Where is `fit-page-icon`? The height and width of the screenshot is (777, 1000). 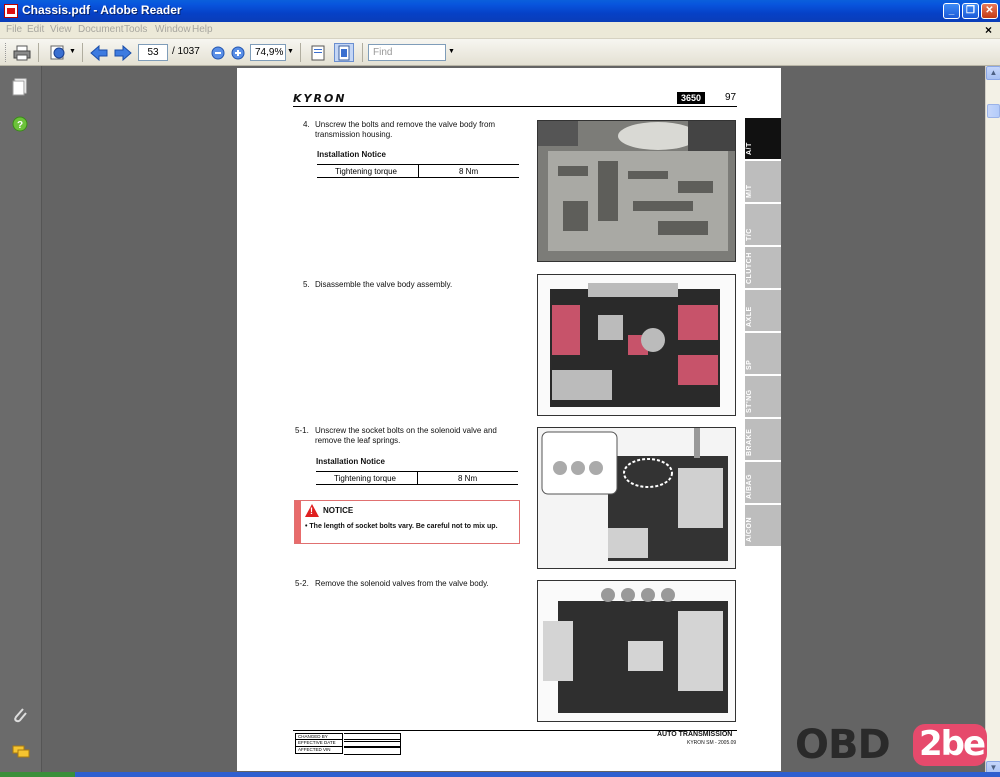 fit-page-icon is located at coordinates (344, 52).